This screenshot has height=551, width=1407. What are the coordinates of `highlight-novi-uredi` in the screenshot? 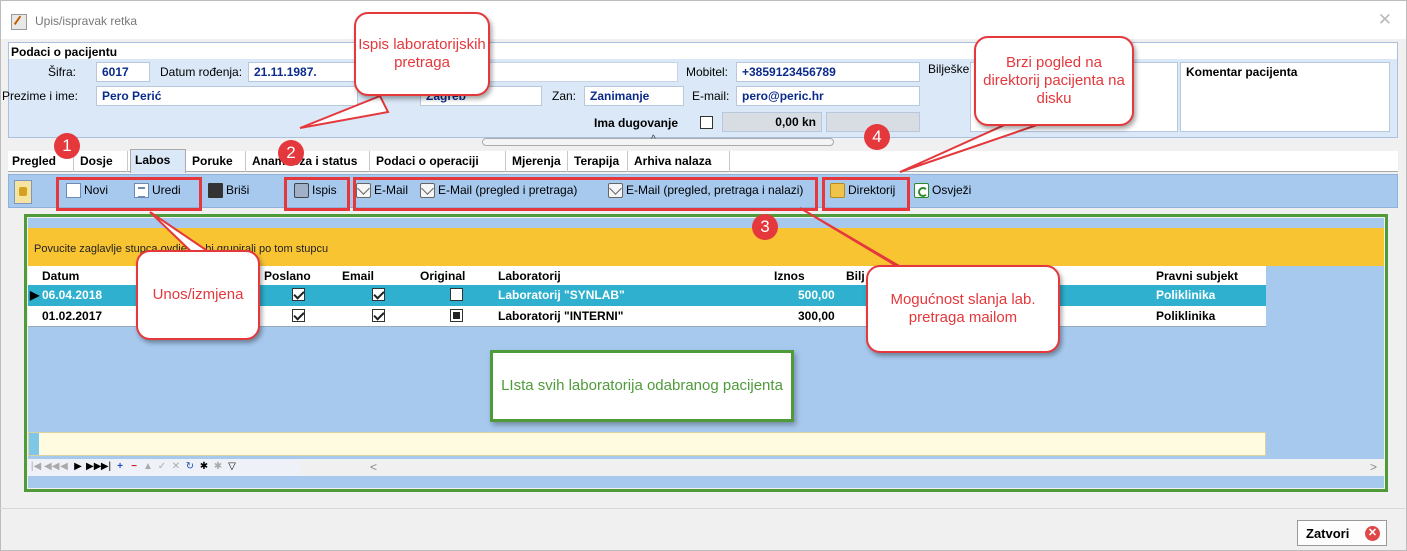 It's located at (129, 194).